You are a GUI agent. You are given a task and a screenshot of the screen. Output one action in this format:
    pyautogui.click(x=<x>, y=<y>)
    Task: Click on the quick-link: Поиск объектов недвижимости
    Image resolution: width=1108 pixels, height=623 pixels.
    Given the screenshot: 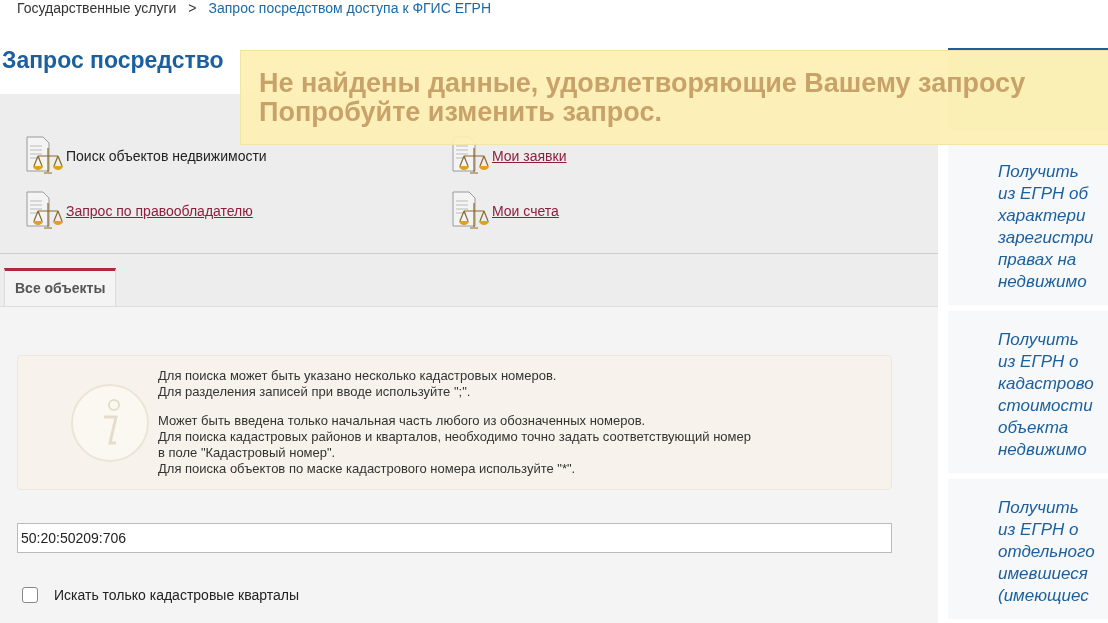 What is the action you would take?
    pyautogui.click(x=166, y=156)
    